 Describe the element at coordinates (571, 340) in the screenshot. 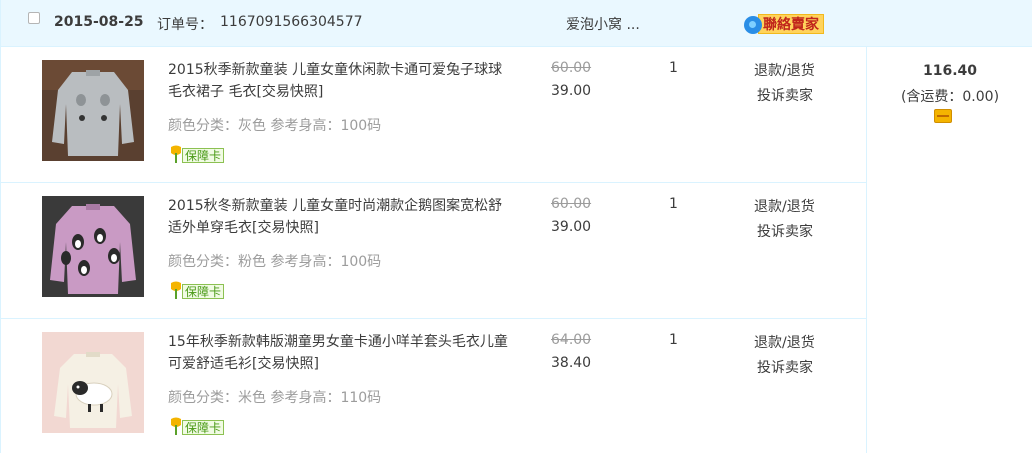

I see `original-price: 64.00` at that location.